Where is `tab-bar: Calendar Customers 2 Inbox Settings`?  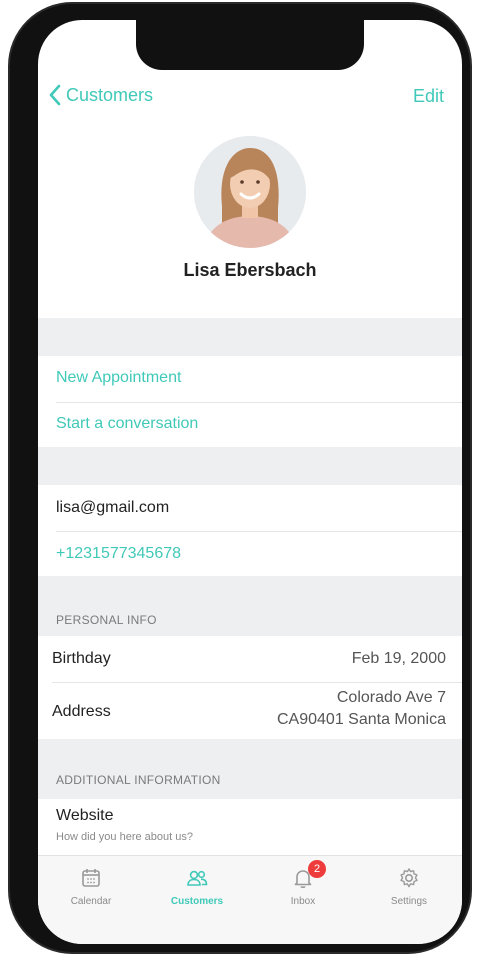 tab-bar: Calendar Customers 2 Inbox Settings is located at coordinates (250, 899).